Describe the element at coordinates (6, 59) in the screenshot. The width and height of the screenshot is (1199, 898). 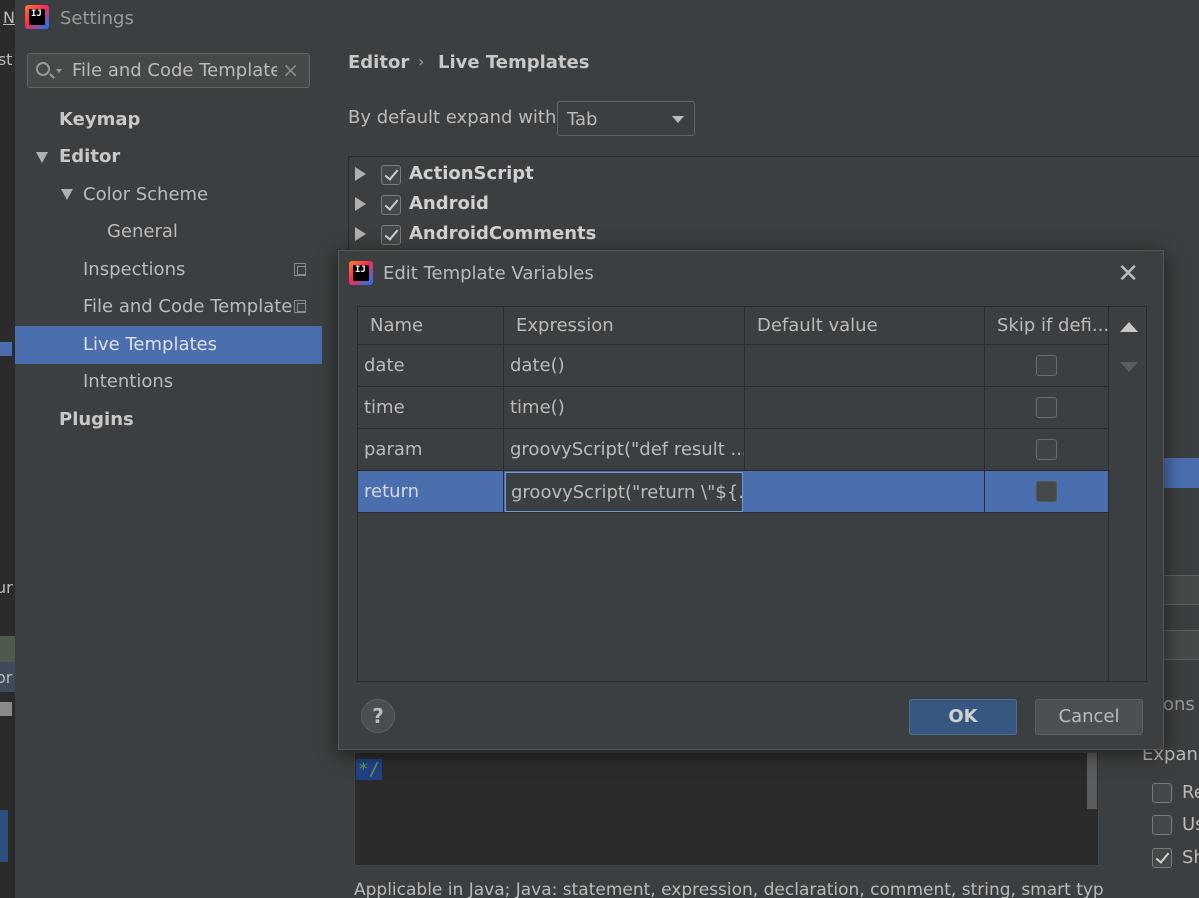
I see `background-text-fragment: est` at that location.